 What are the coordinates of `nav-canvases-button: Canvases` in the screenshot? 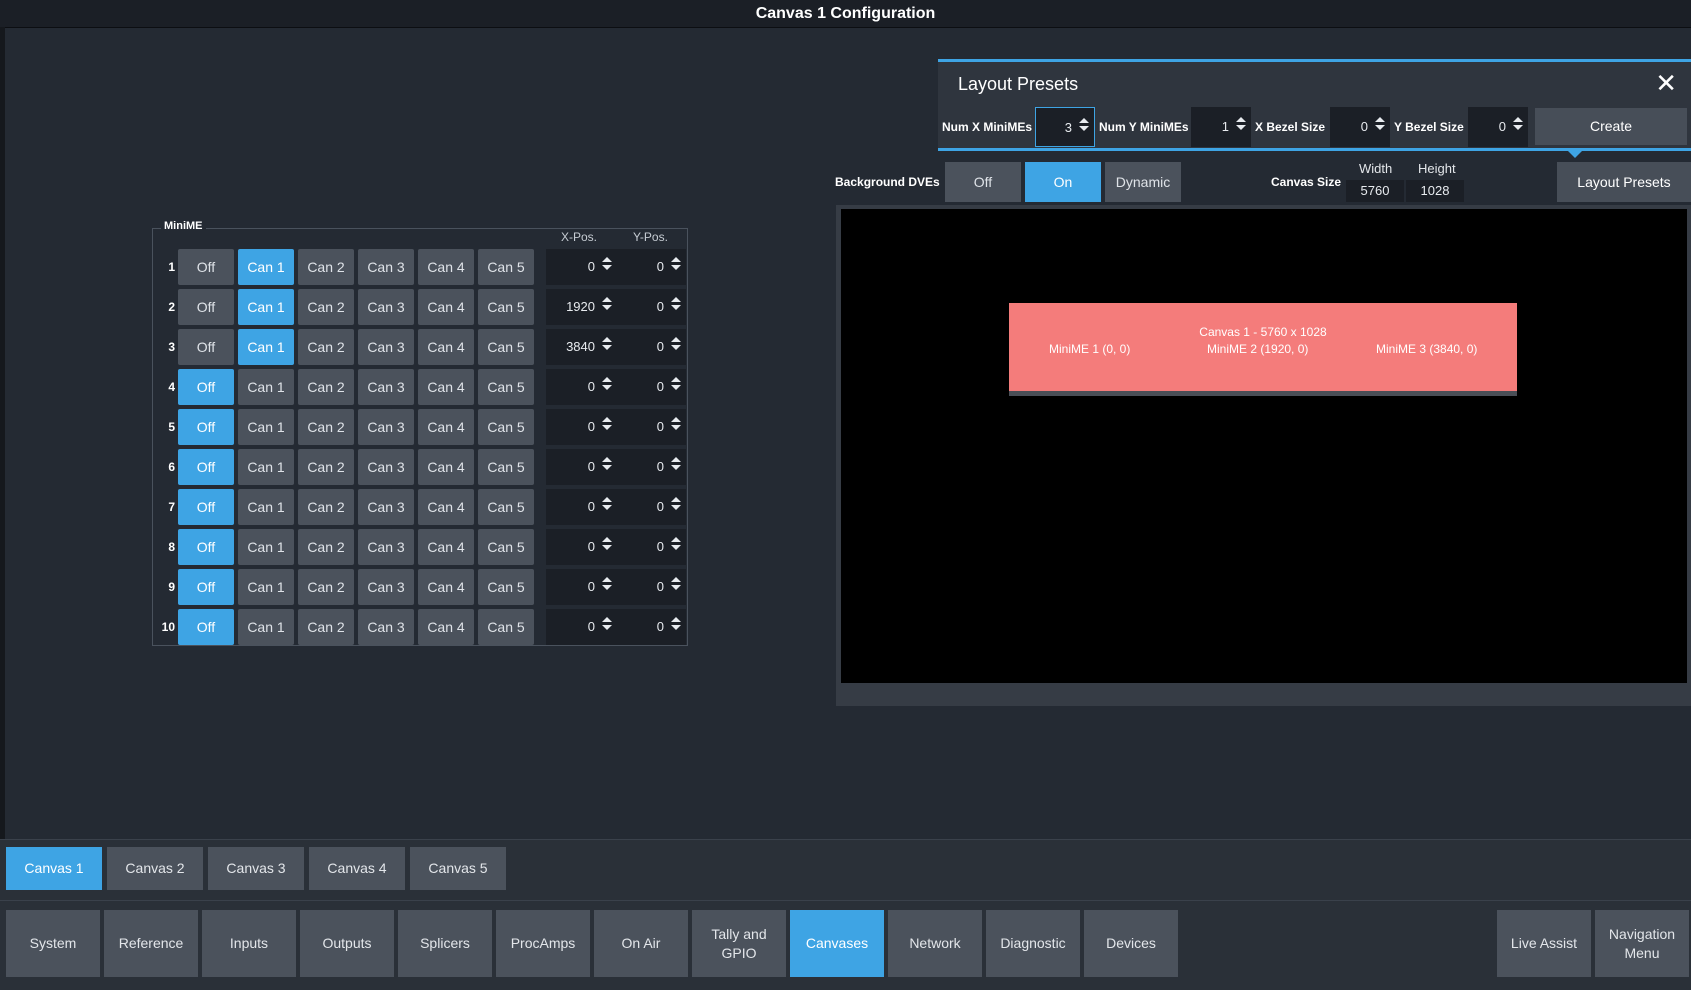 It's located at (837, 943).